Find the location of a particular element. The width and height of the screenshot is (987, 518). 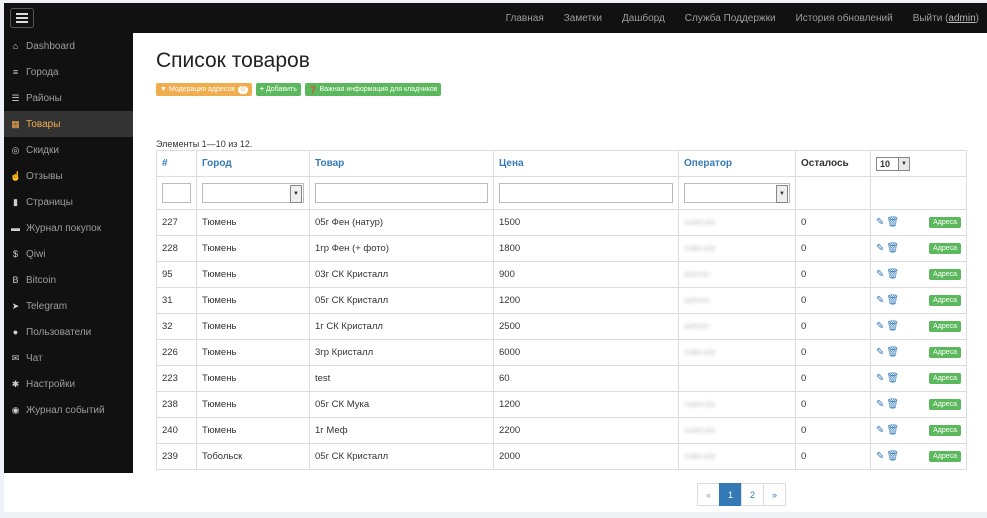

sidebar-item-6: ▮ Страницы is located at coordinates (68, 202).